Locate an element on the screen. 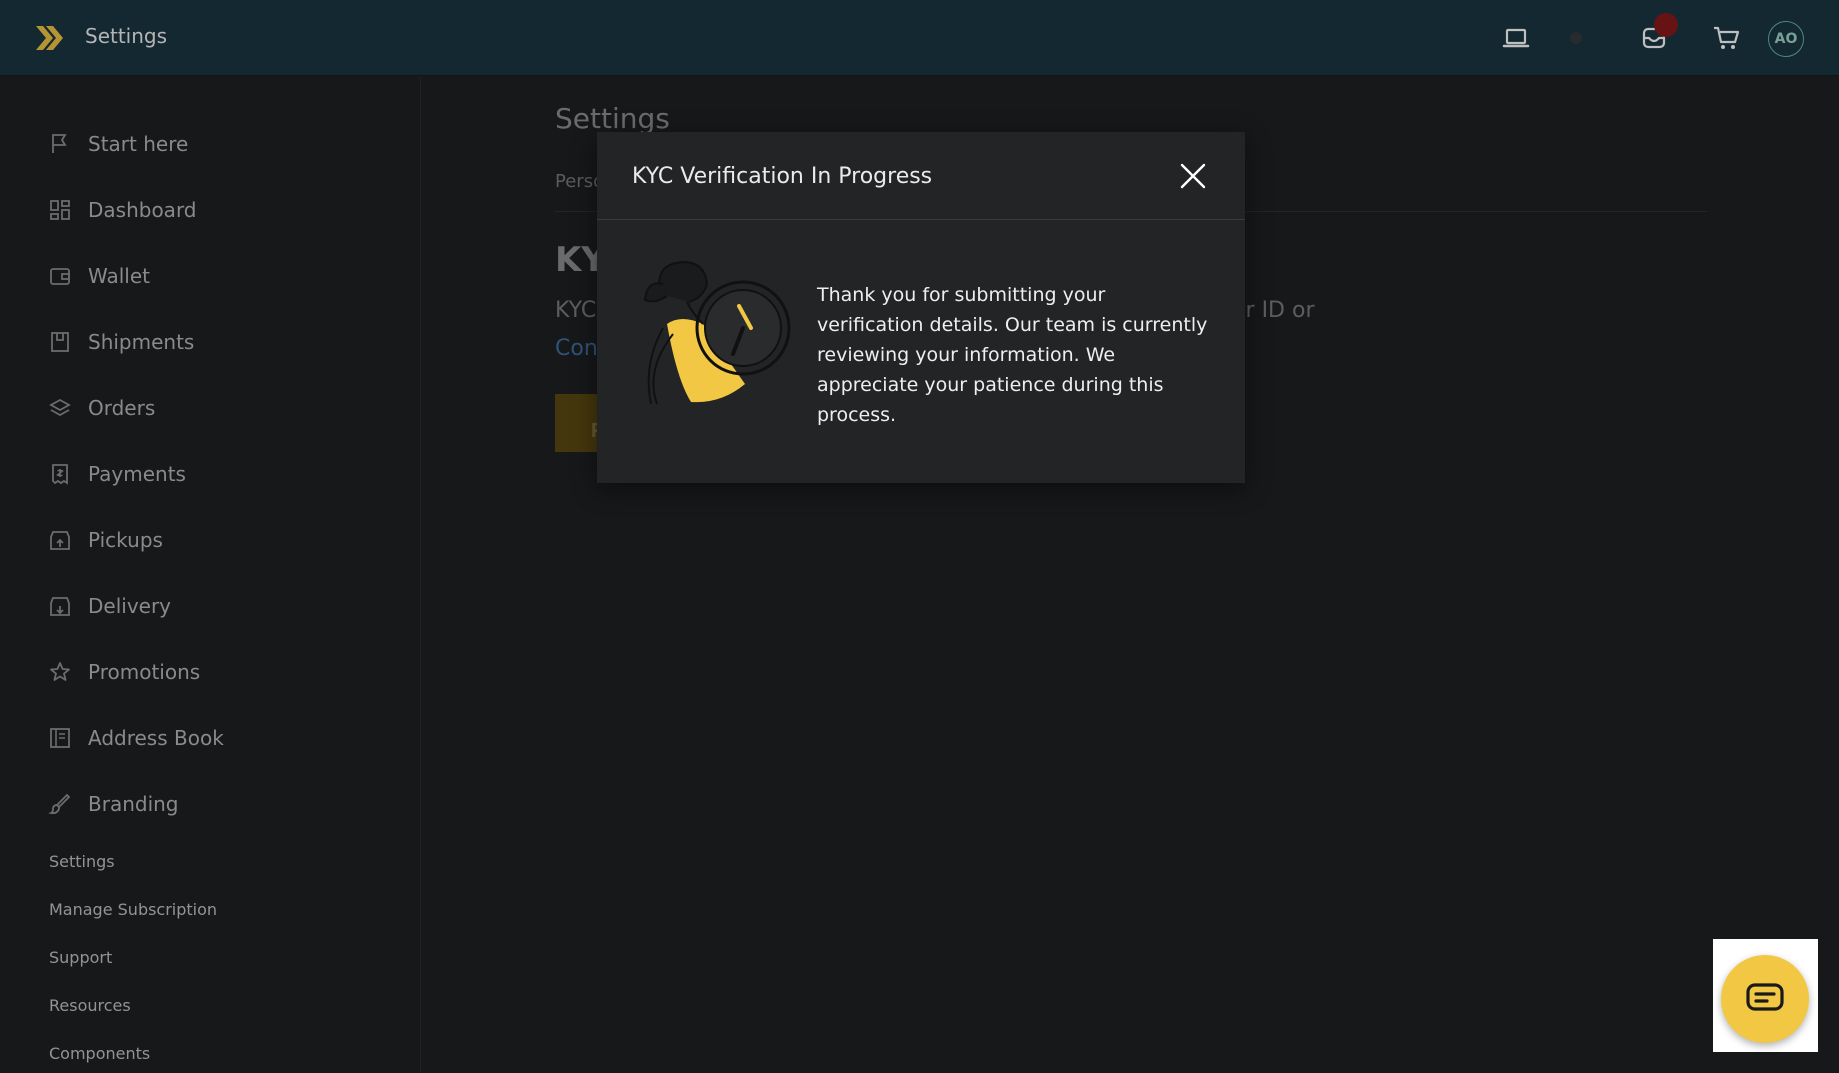 Image resolution: width=1839 pixels, height=1073 pixels. close-button is located at coordinates (1193, 176).